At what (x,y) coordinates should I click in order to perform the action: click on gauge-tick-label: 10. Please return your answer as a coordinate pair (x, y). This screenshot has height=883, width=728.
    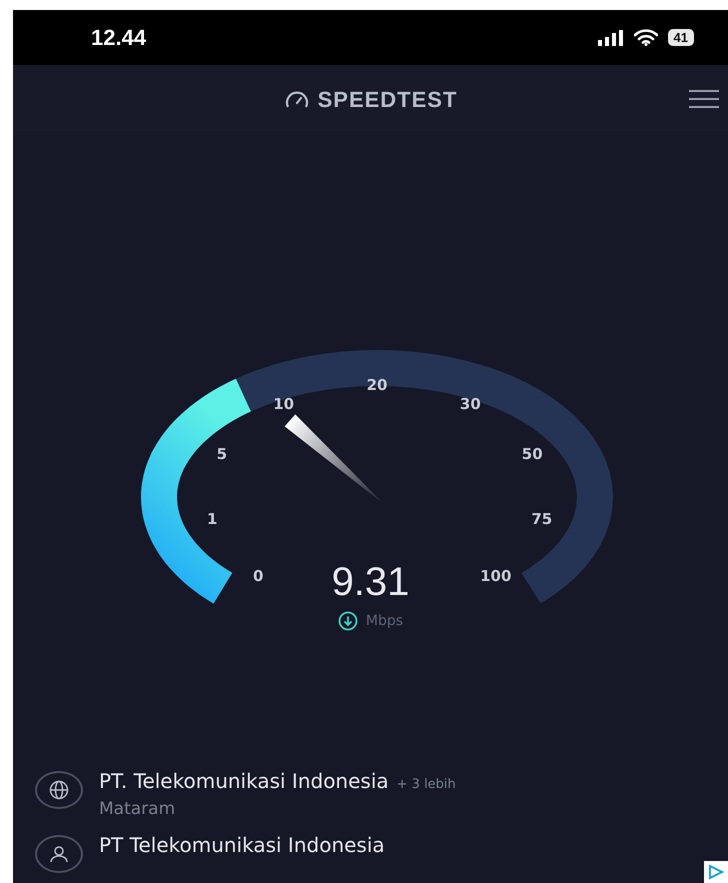
    Looking at the image, I should click on (283, 403).